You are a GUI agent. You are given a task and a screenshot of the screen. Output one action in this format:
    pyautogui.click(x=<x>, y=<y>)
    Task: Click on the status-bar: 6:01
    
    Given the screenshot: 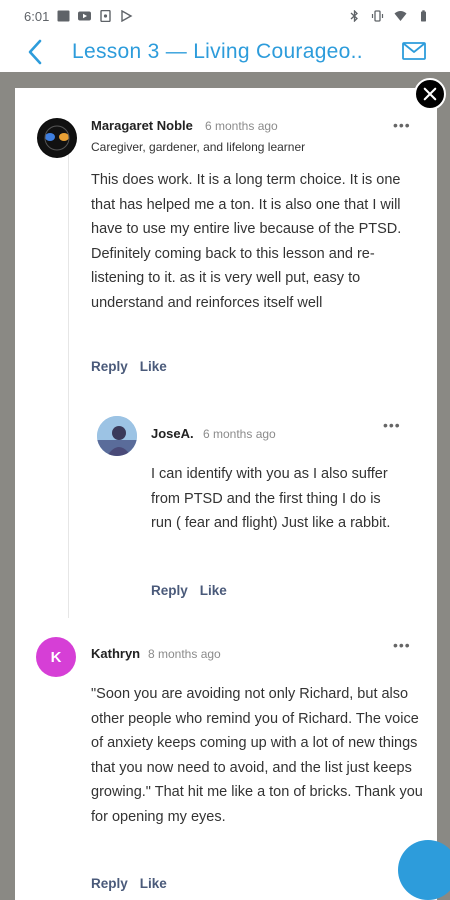 What is the action you would take?
    pyautogui.click(x=225, y=16)
    